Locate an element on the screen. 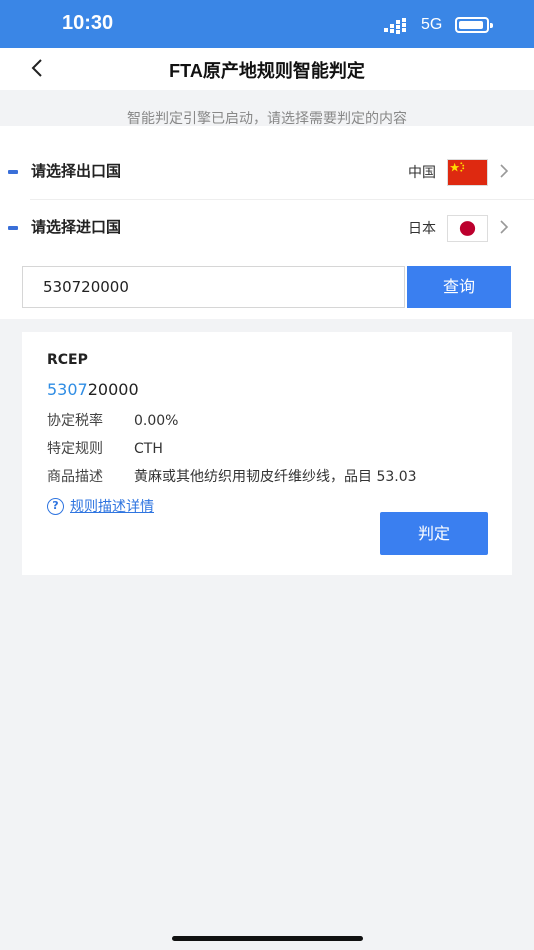 Image resolution: width=534 pixels, height=950 pixels. export-country-row: 请选择出口国 中国 is located at coordinates (267, 171).